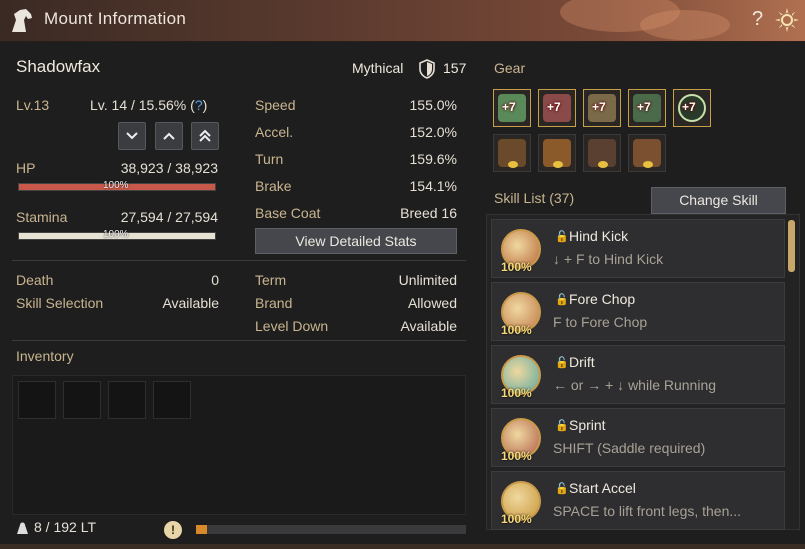 The image size is (805, 549). Describe the element at coordinates (433, 105) in the screenshot. I see `stat-value-speed: 155.0%` at that location.